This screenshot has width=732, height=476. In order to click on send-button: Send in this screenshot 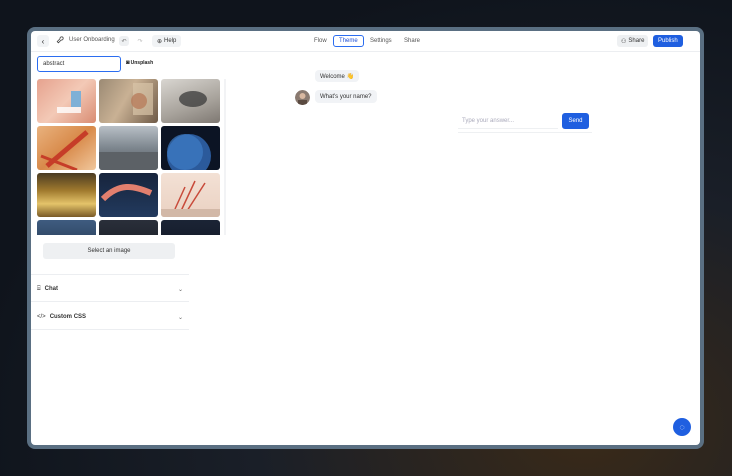, I will do `click(575, 121)`.